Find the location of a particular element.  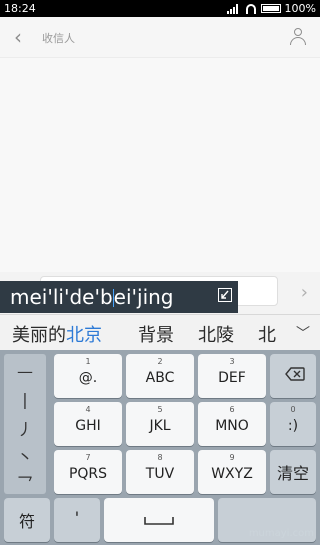

wifi-icon is located at coordinates (251, 8).